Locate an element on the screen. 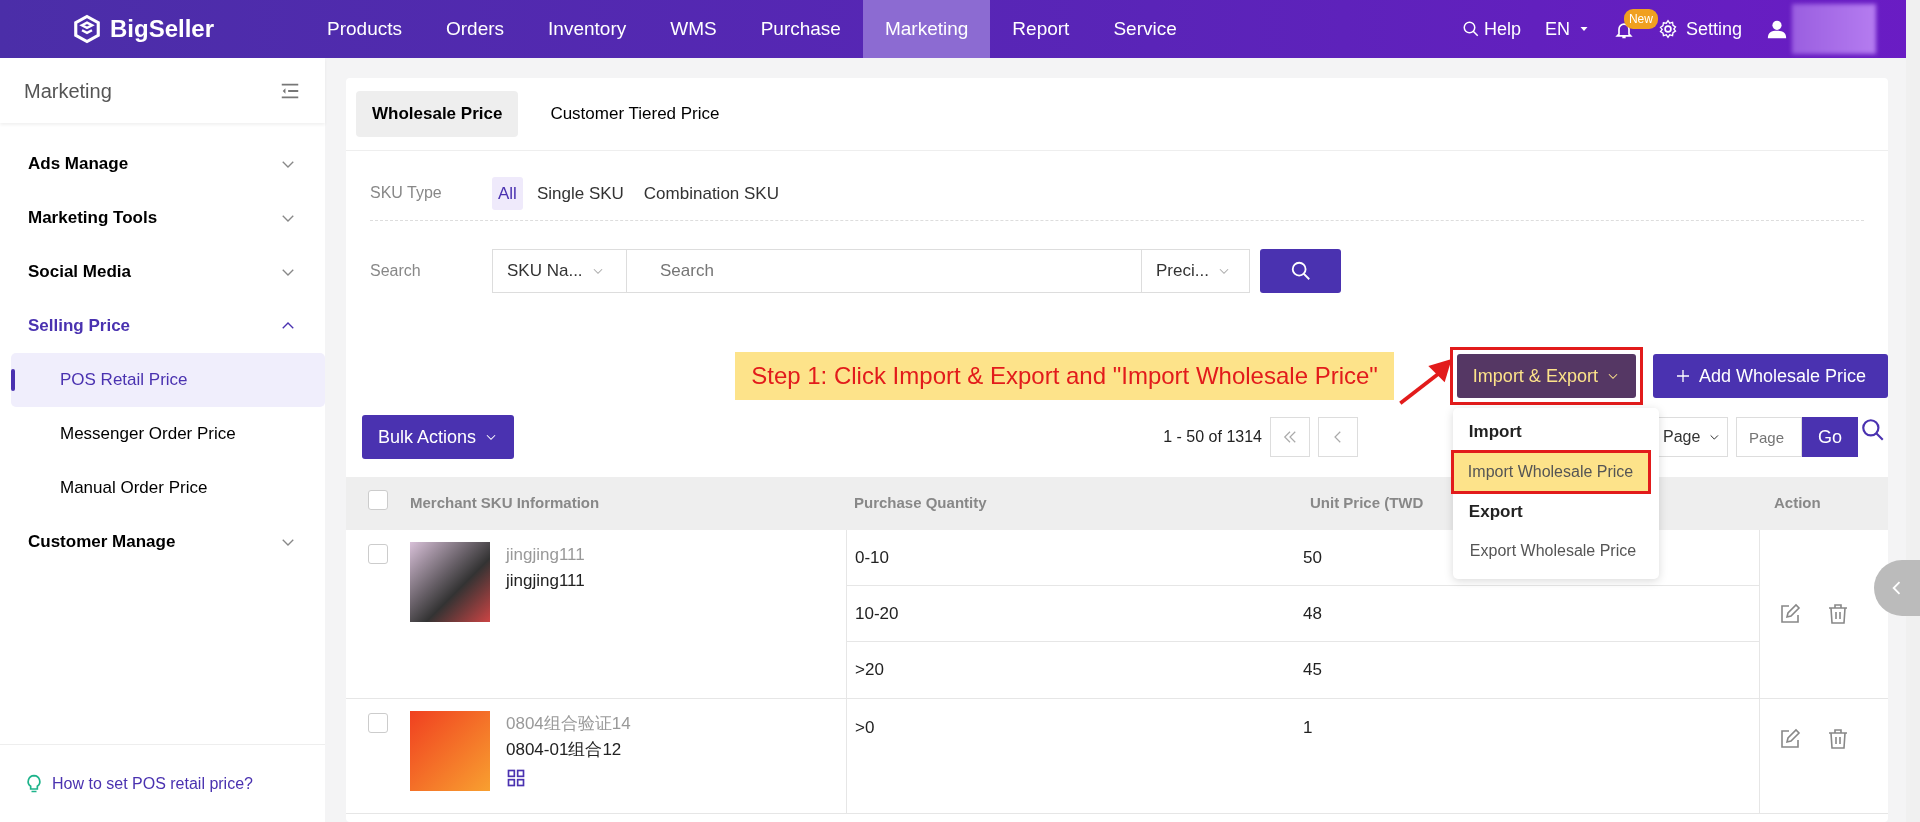 The width and height of the screenshot is (1920, 822). per-page-select: Page is located at coordinates (1692, 437).